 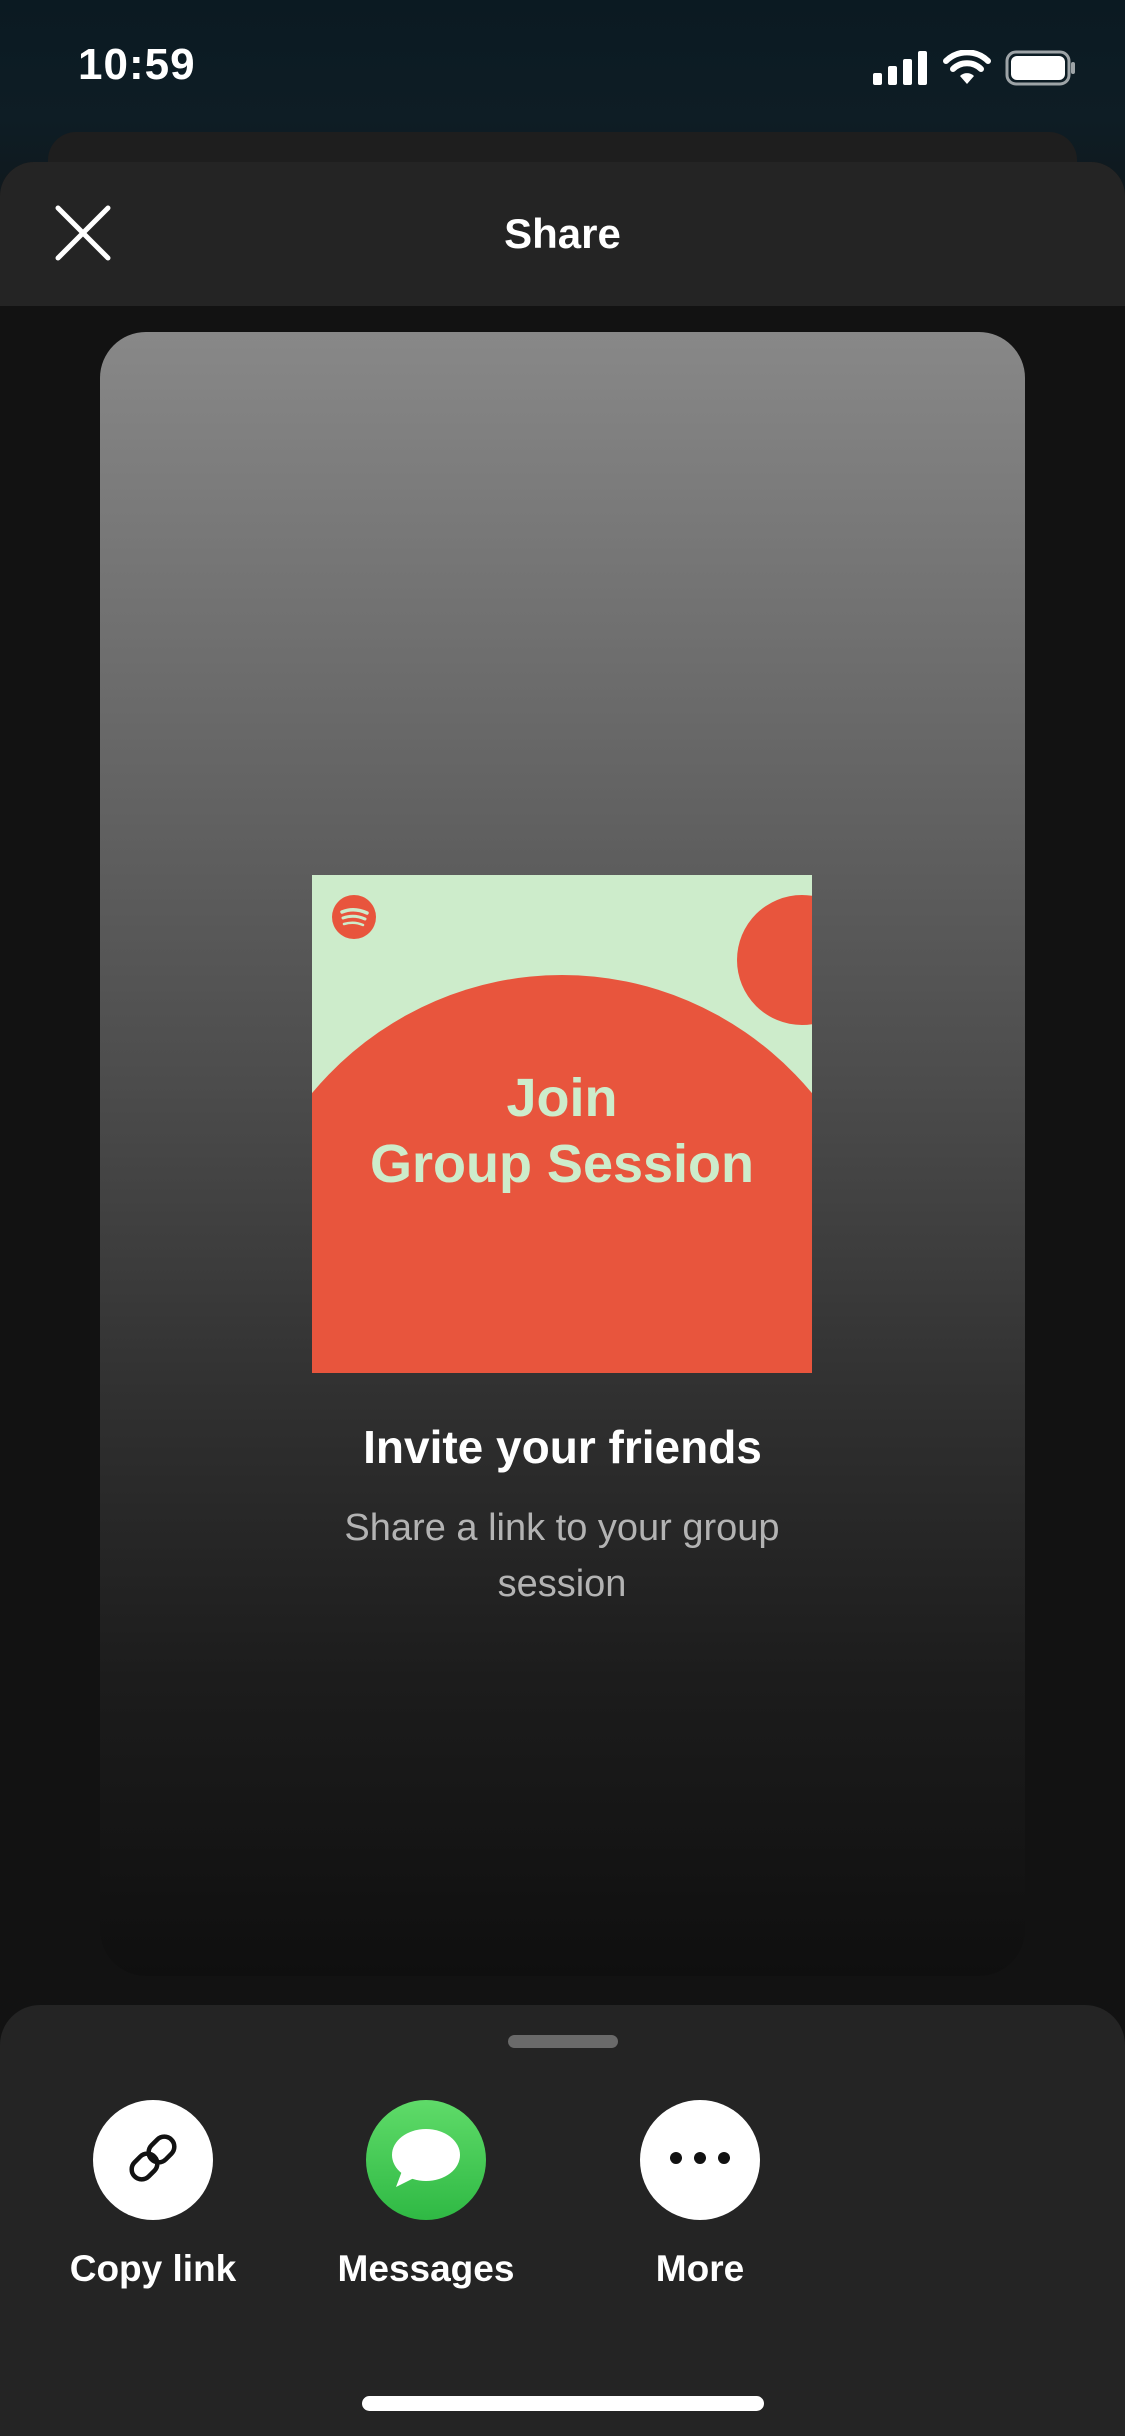 I want to click on link-icon, so click(x=153, y=2160).